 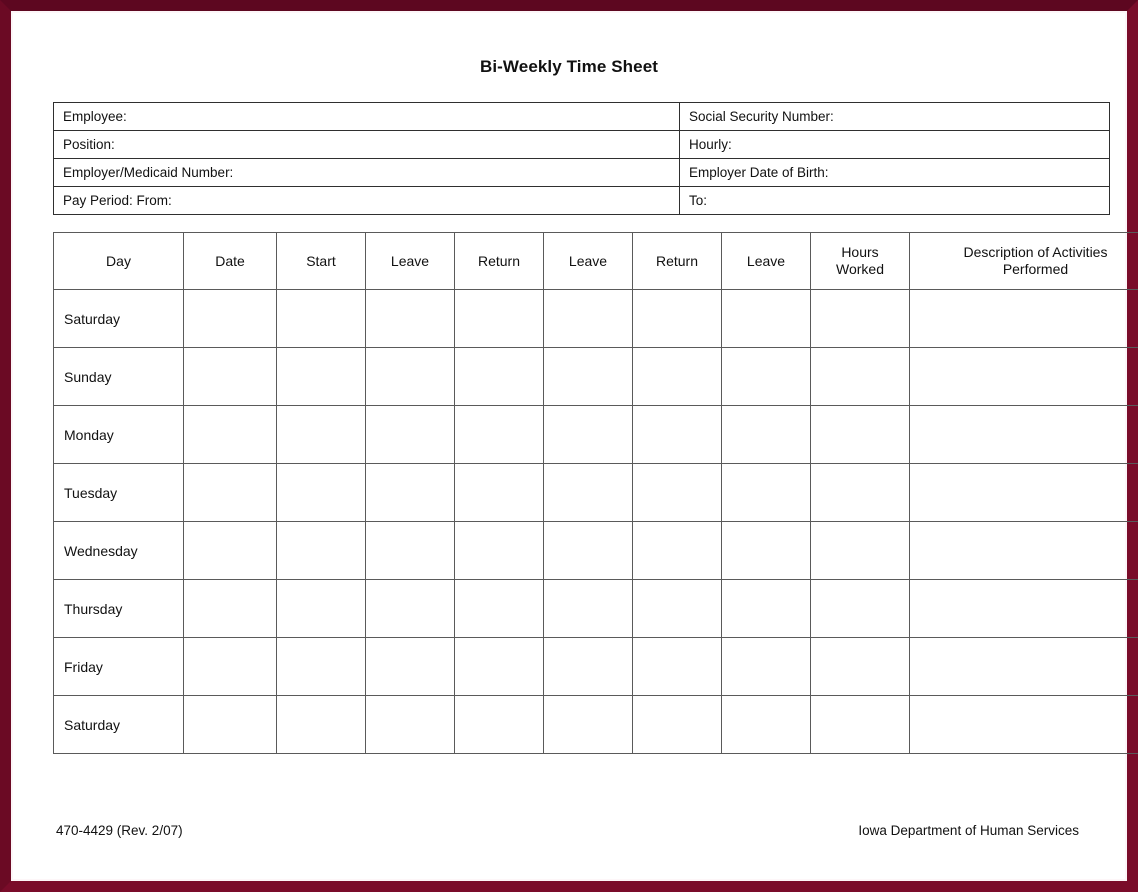 I want to click on column-header: Start, so click(x=321, y=261).